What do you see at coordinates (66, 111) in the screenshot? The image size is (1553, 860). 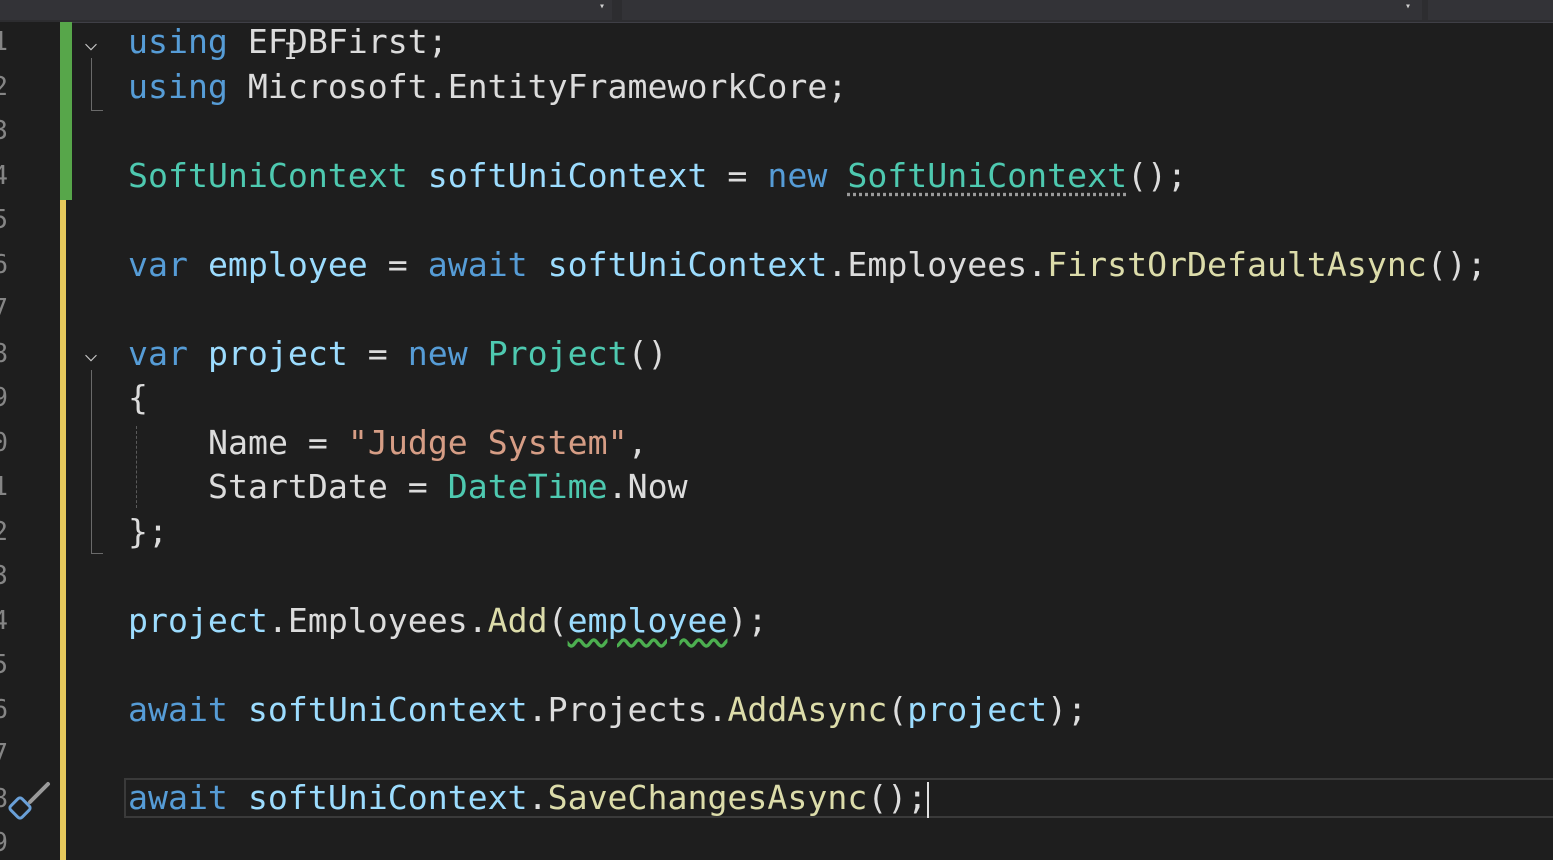 I see `saved-change-marker` at bounding box center [66, 111].